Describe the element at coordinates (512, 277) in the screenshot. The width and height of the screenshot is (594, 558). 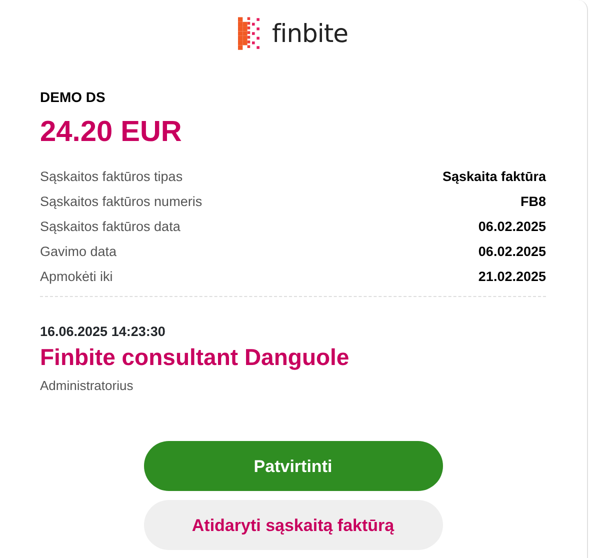
I see `detail-value: 21.02.2025` at that location.